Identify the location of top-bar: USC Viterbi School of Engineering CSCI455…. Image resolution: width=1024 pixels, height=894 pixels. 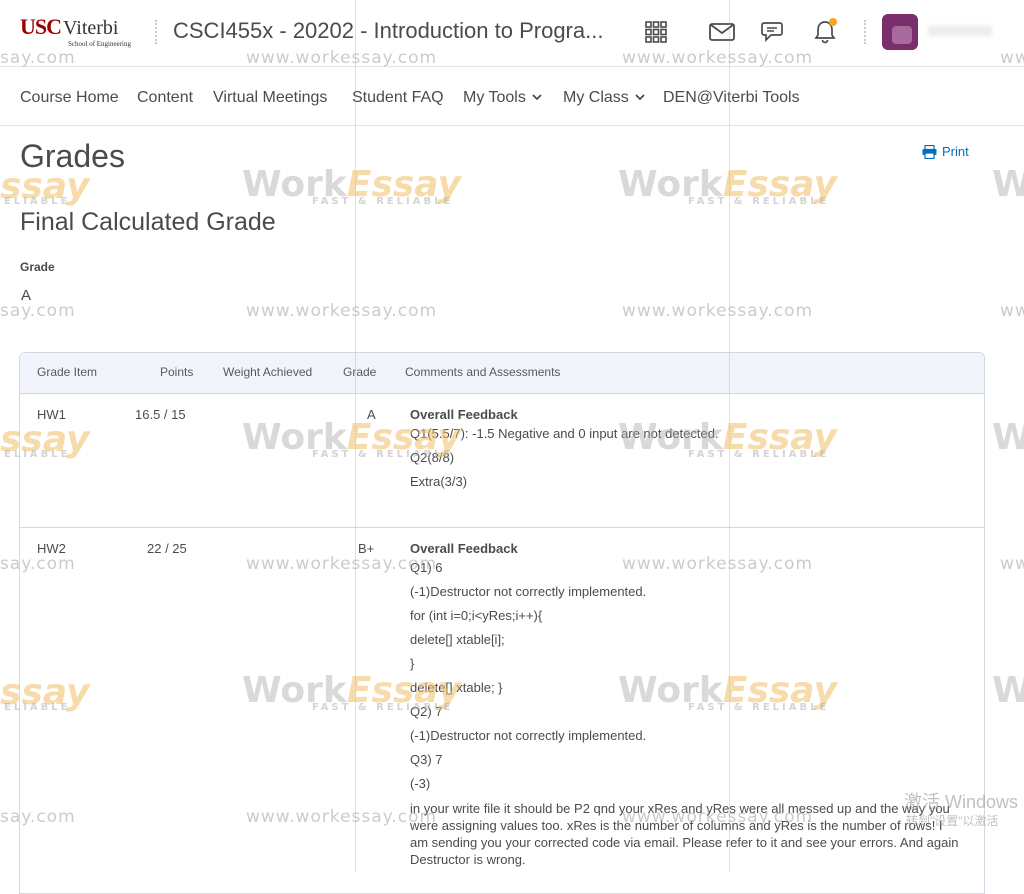
(512, 33).